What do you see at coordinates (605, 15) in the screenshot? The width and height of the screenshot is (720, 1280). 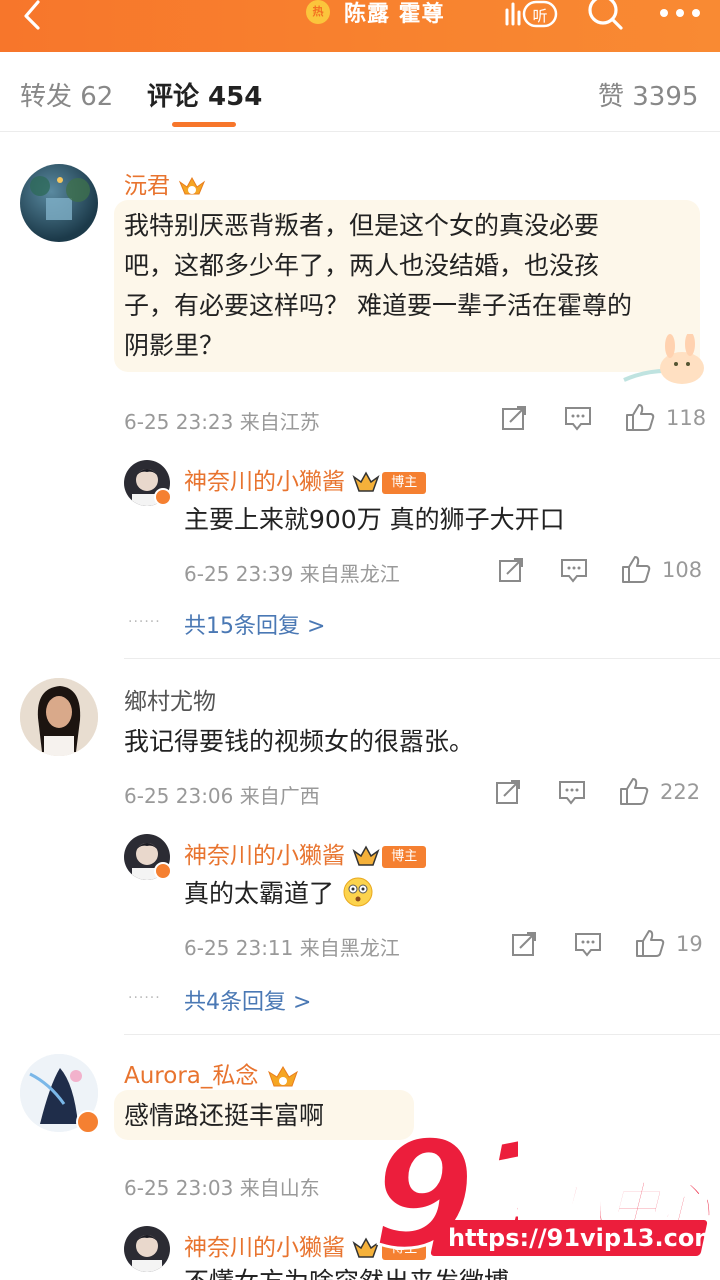 I see `search-icon` at bounding box center [605, 15].